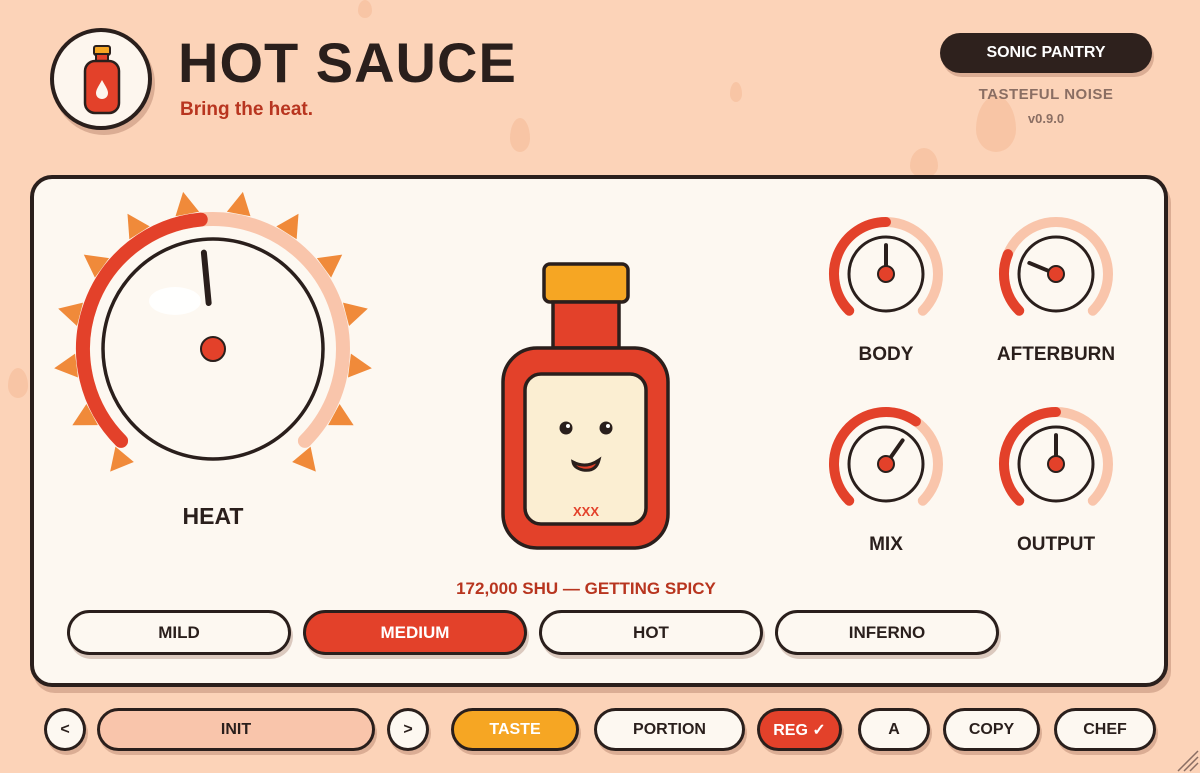 This screenshot has height=773, width=1200. Describe the element at coordinates (236, 729) in the screenshot. I see `preset-name-field: INIT` at that location.